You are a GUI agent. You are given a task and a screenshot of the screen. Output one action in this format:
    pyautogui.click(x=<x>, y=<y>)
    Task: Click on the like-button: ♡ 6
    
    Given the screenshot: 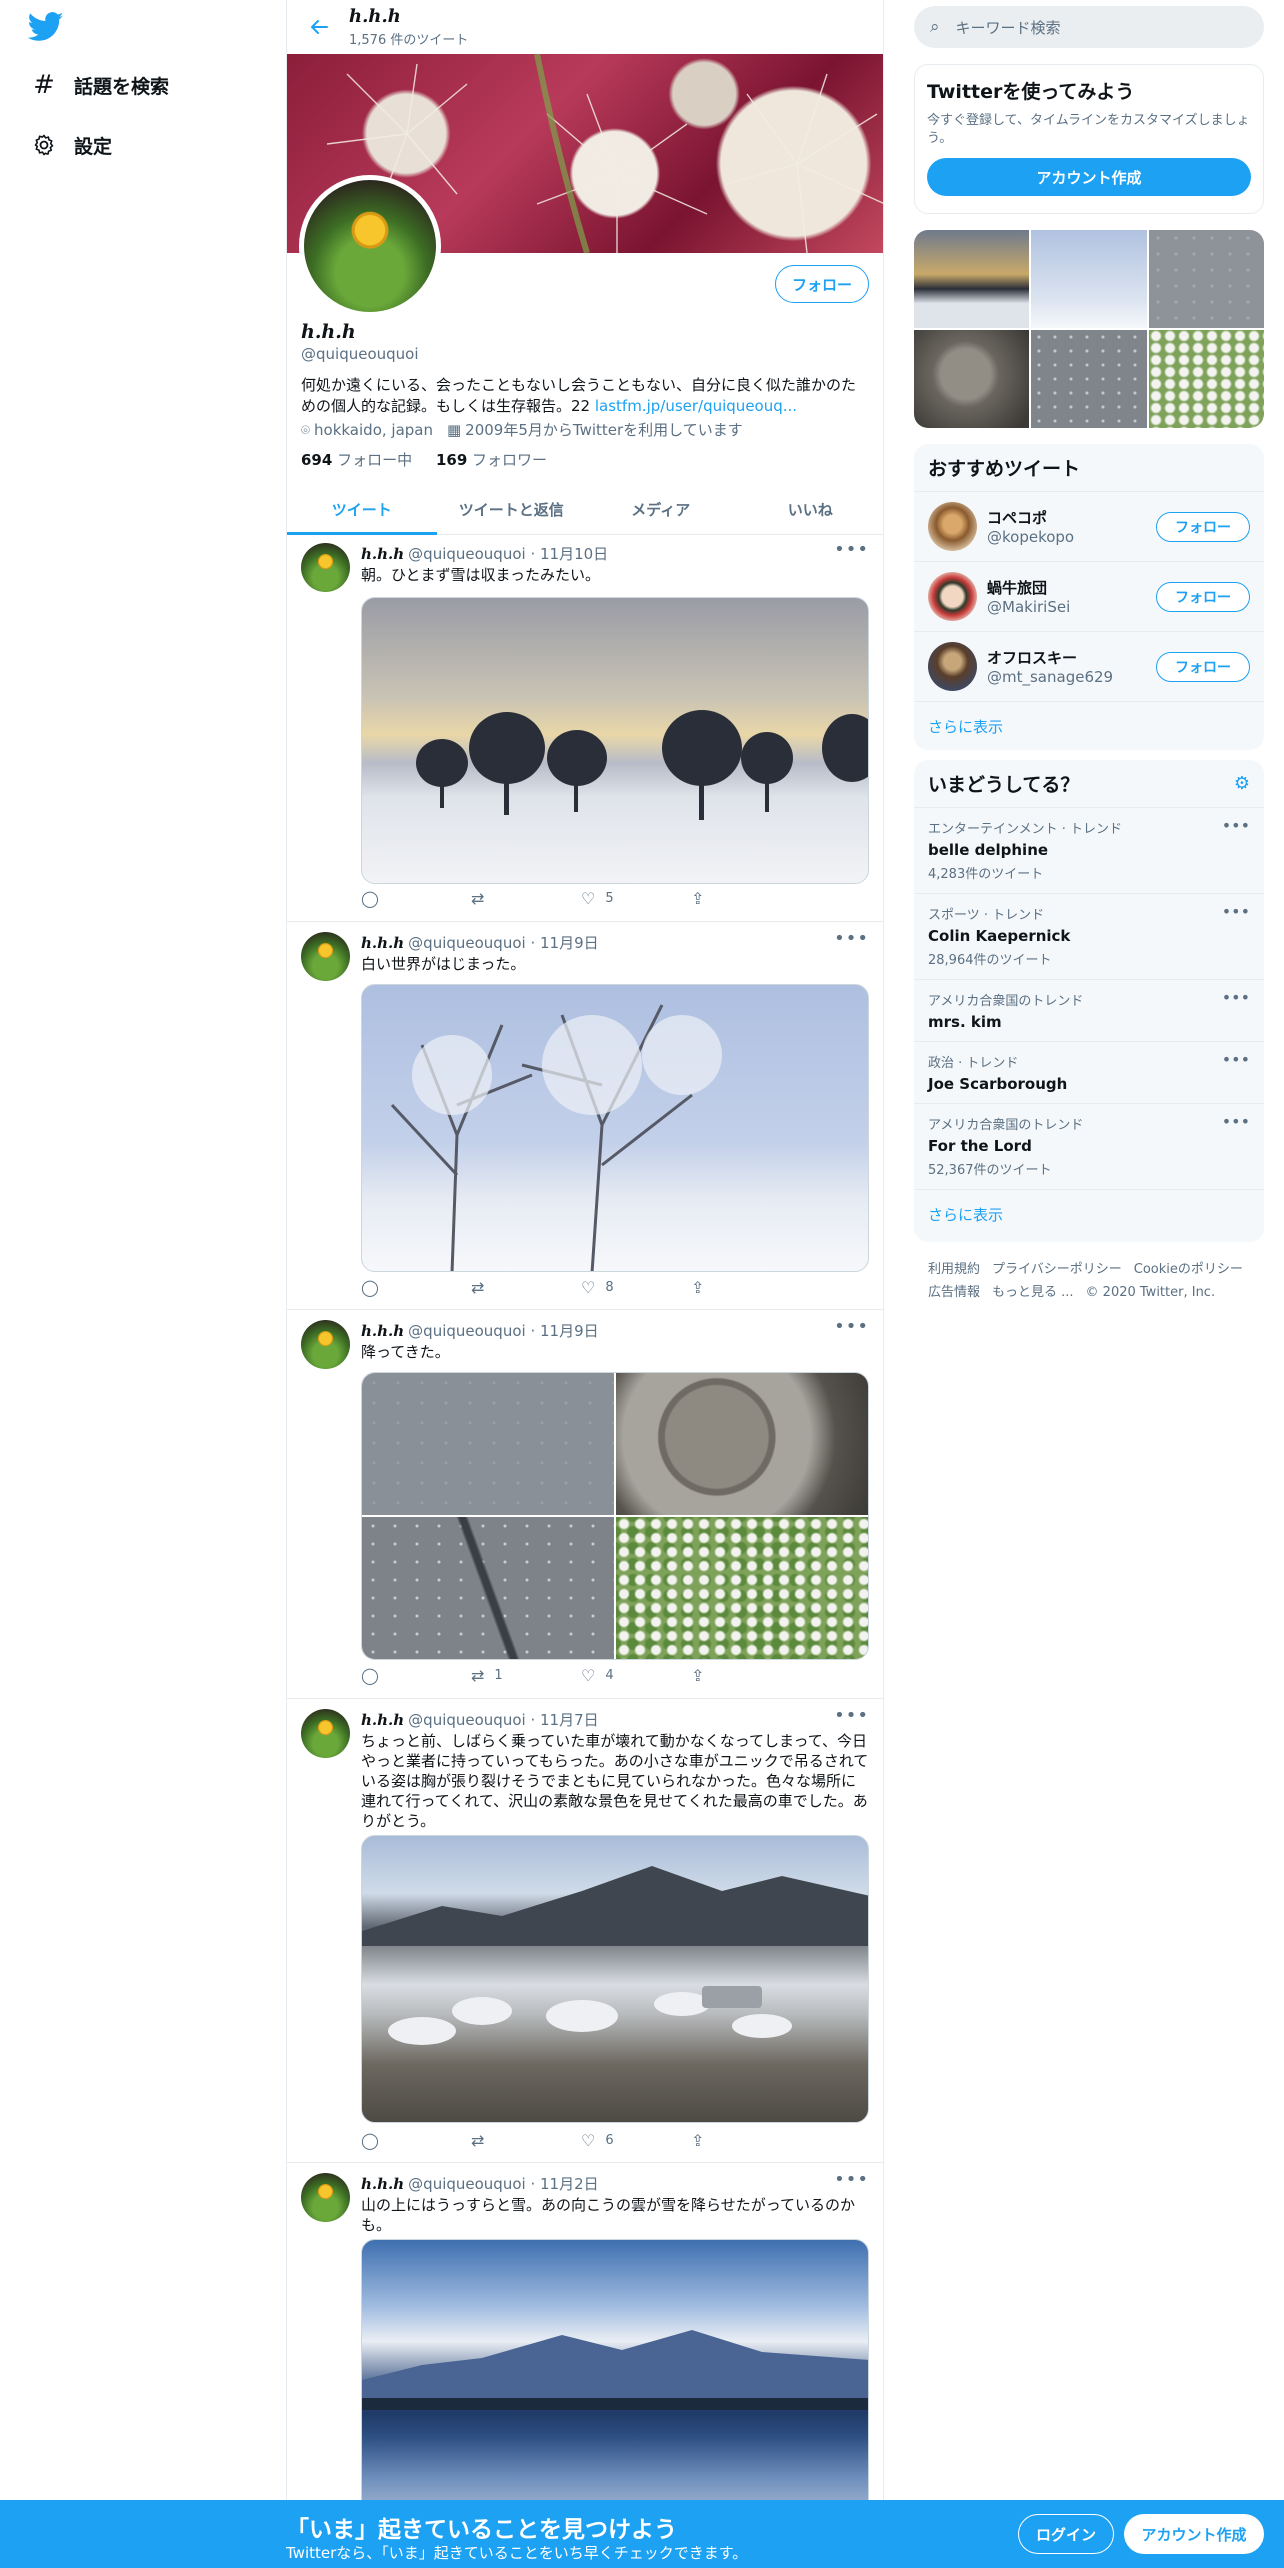 What is the action you would take?
    pyautogui.click(x=631, y=2140)
    